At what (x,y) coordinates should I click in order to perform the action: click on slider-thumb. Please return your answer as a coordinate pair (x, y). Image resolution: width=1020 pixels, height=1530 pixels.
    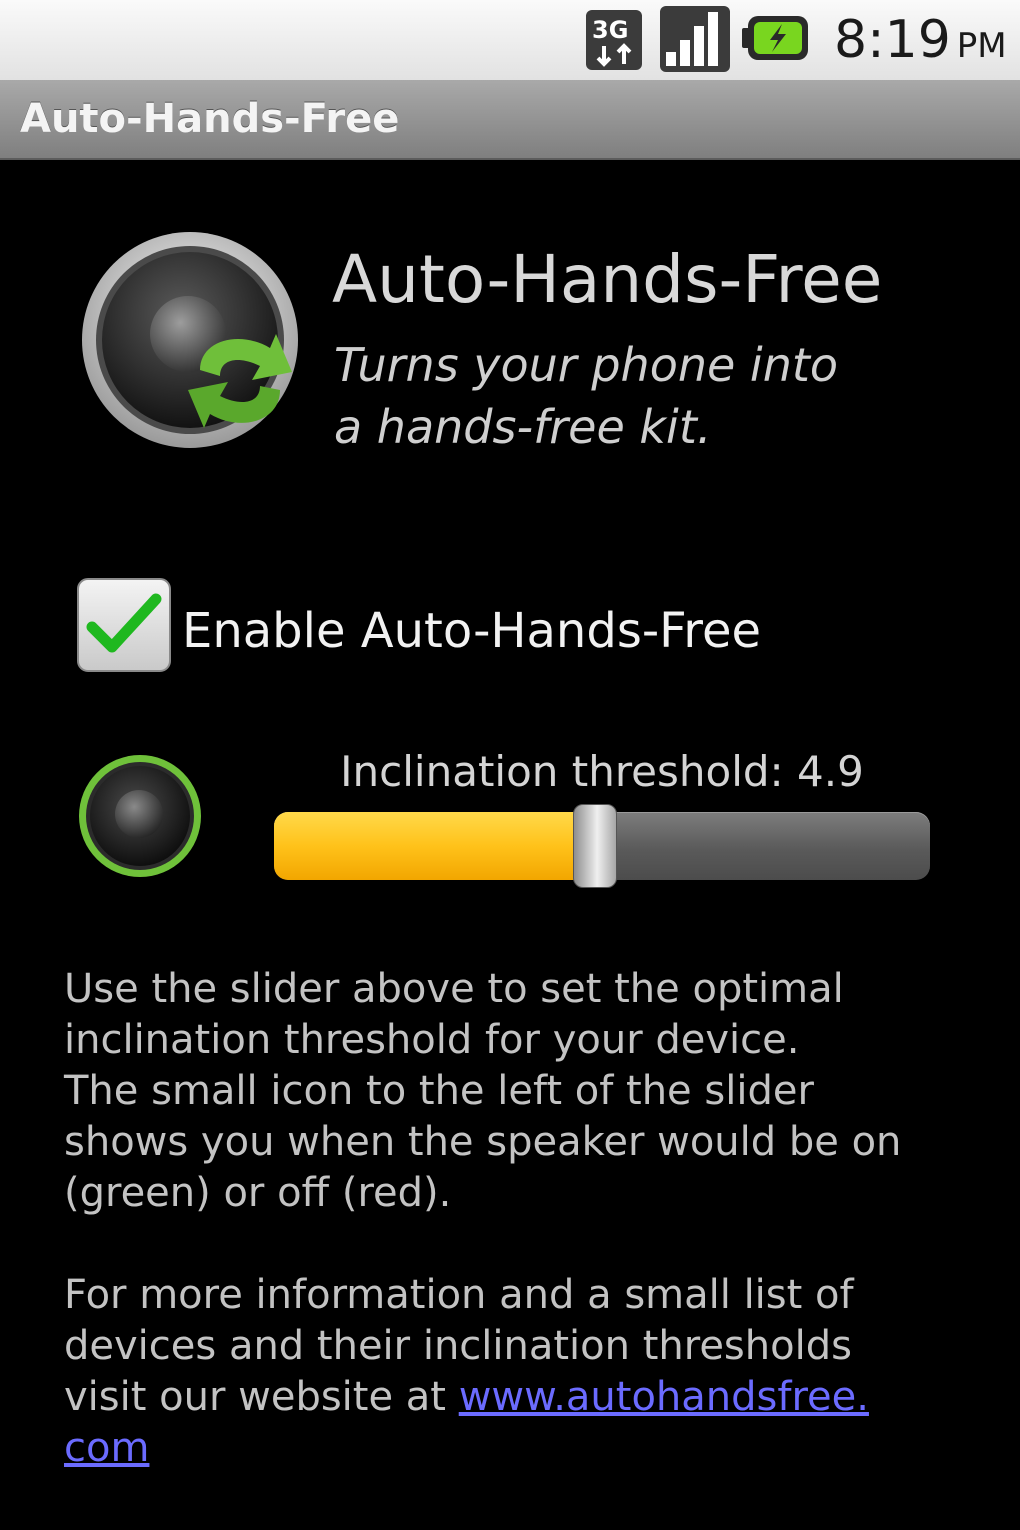
    Looking at the image, I should click on (595, 846).